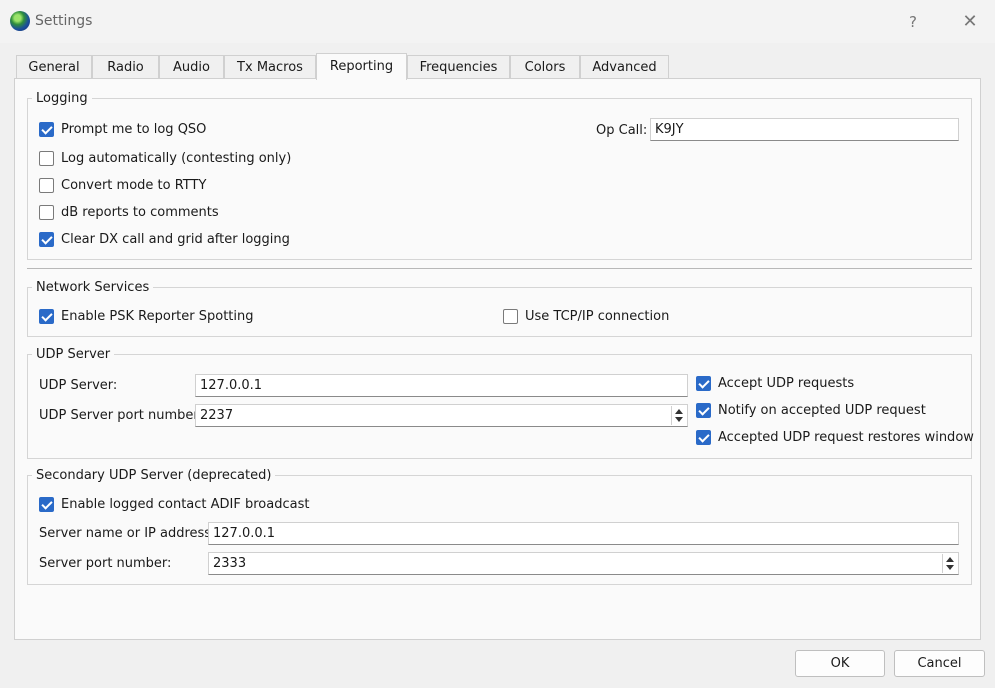 The height and width of the screenshot is (688, 995). What do you see at coordinates (93, 287) in the screenshot?
I see `network-services-title: Network Services` at bounding box center [93, 287].